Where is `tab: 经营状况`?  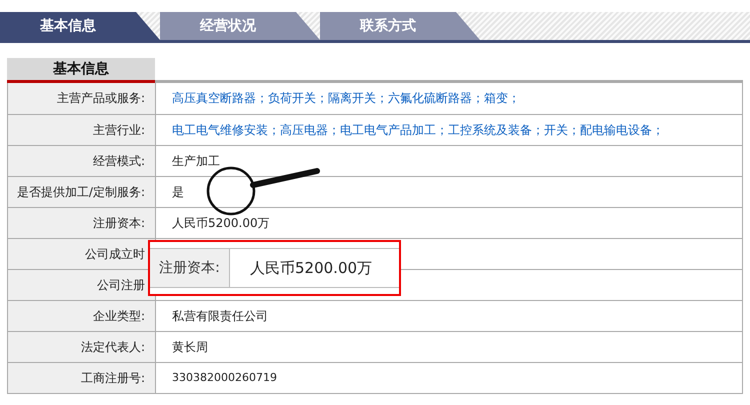 tab: 经营状况 is located at coordinates (240, 26).